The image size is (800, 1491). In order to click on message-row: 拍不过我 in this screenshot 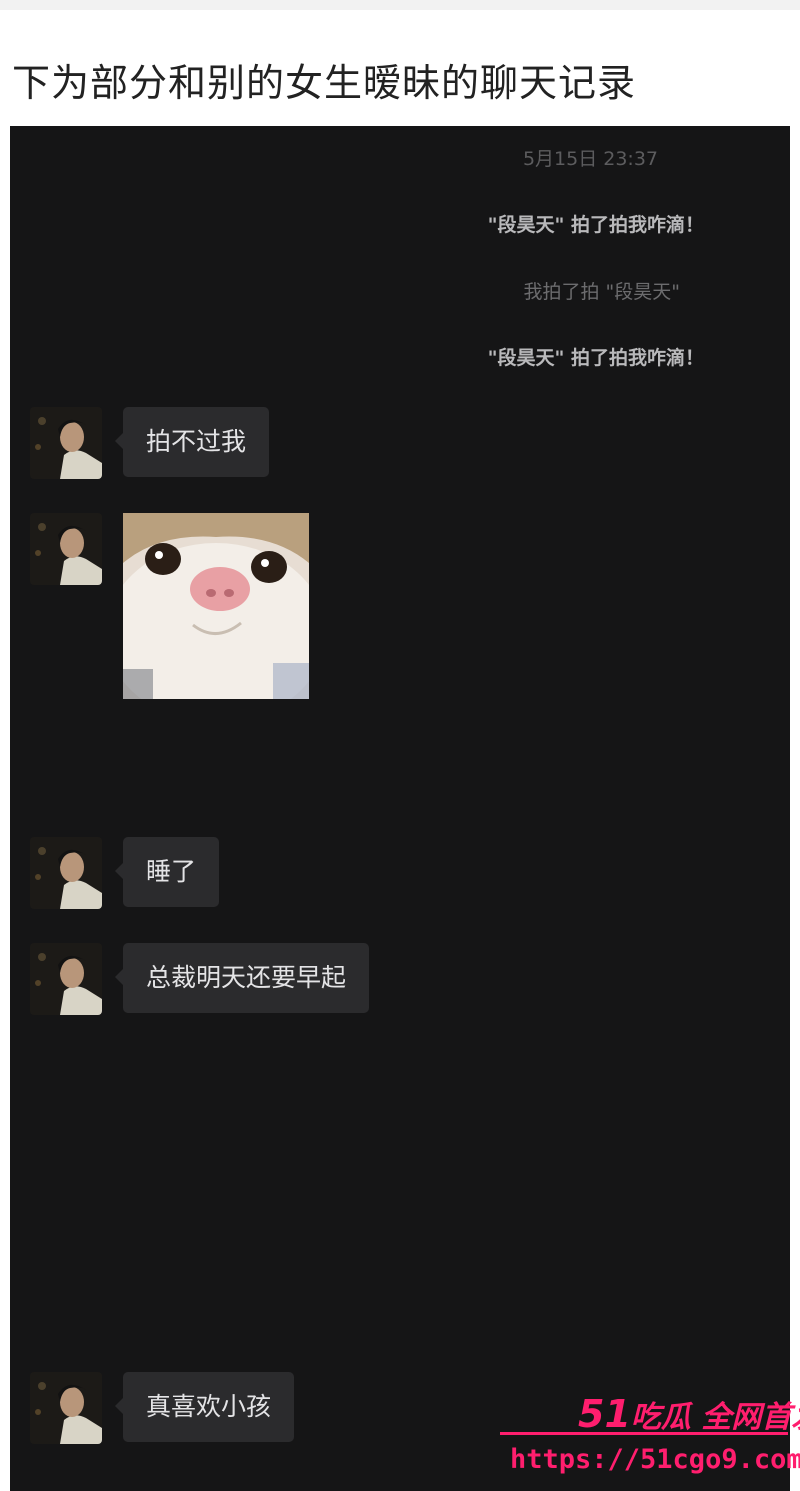, I will do `click(400, 443)`.